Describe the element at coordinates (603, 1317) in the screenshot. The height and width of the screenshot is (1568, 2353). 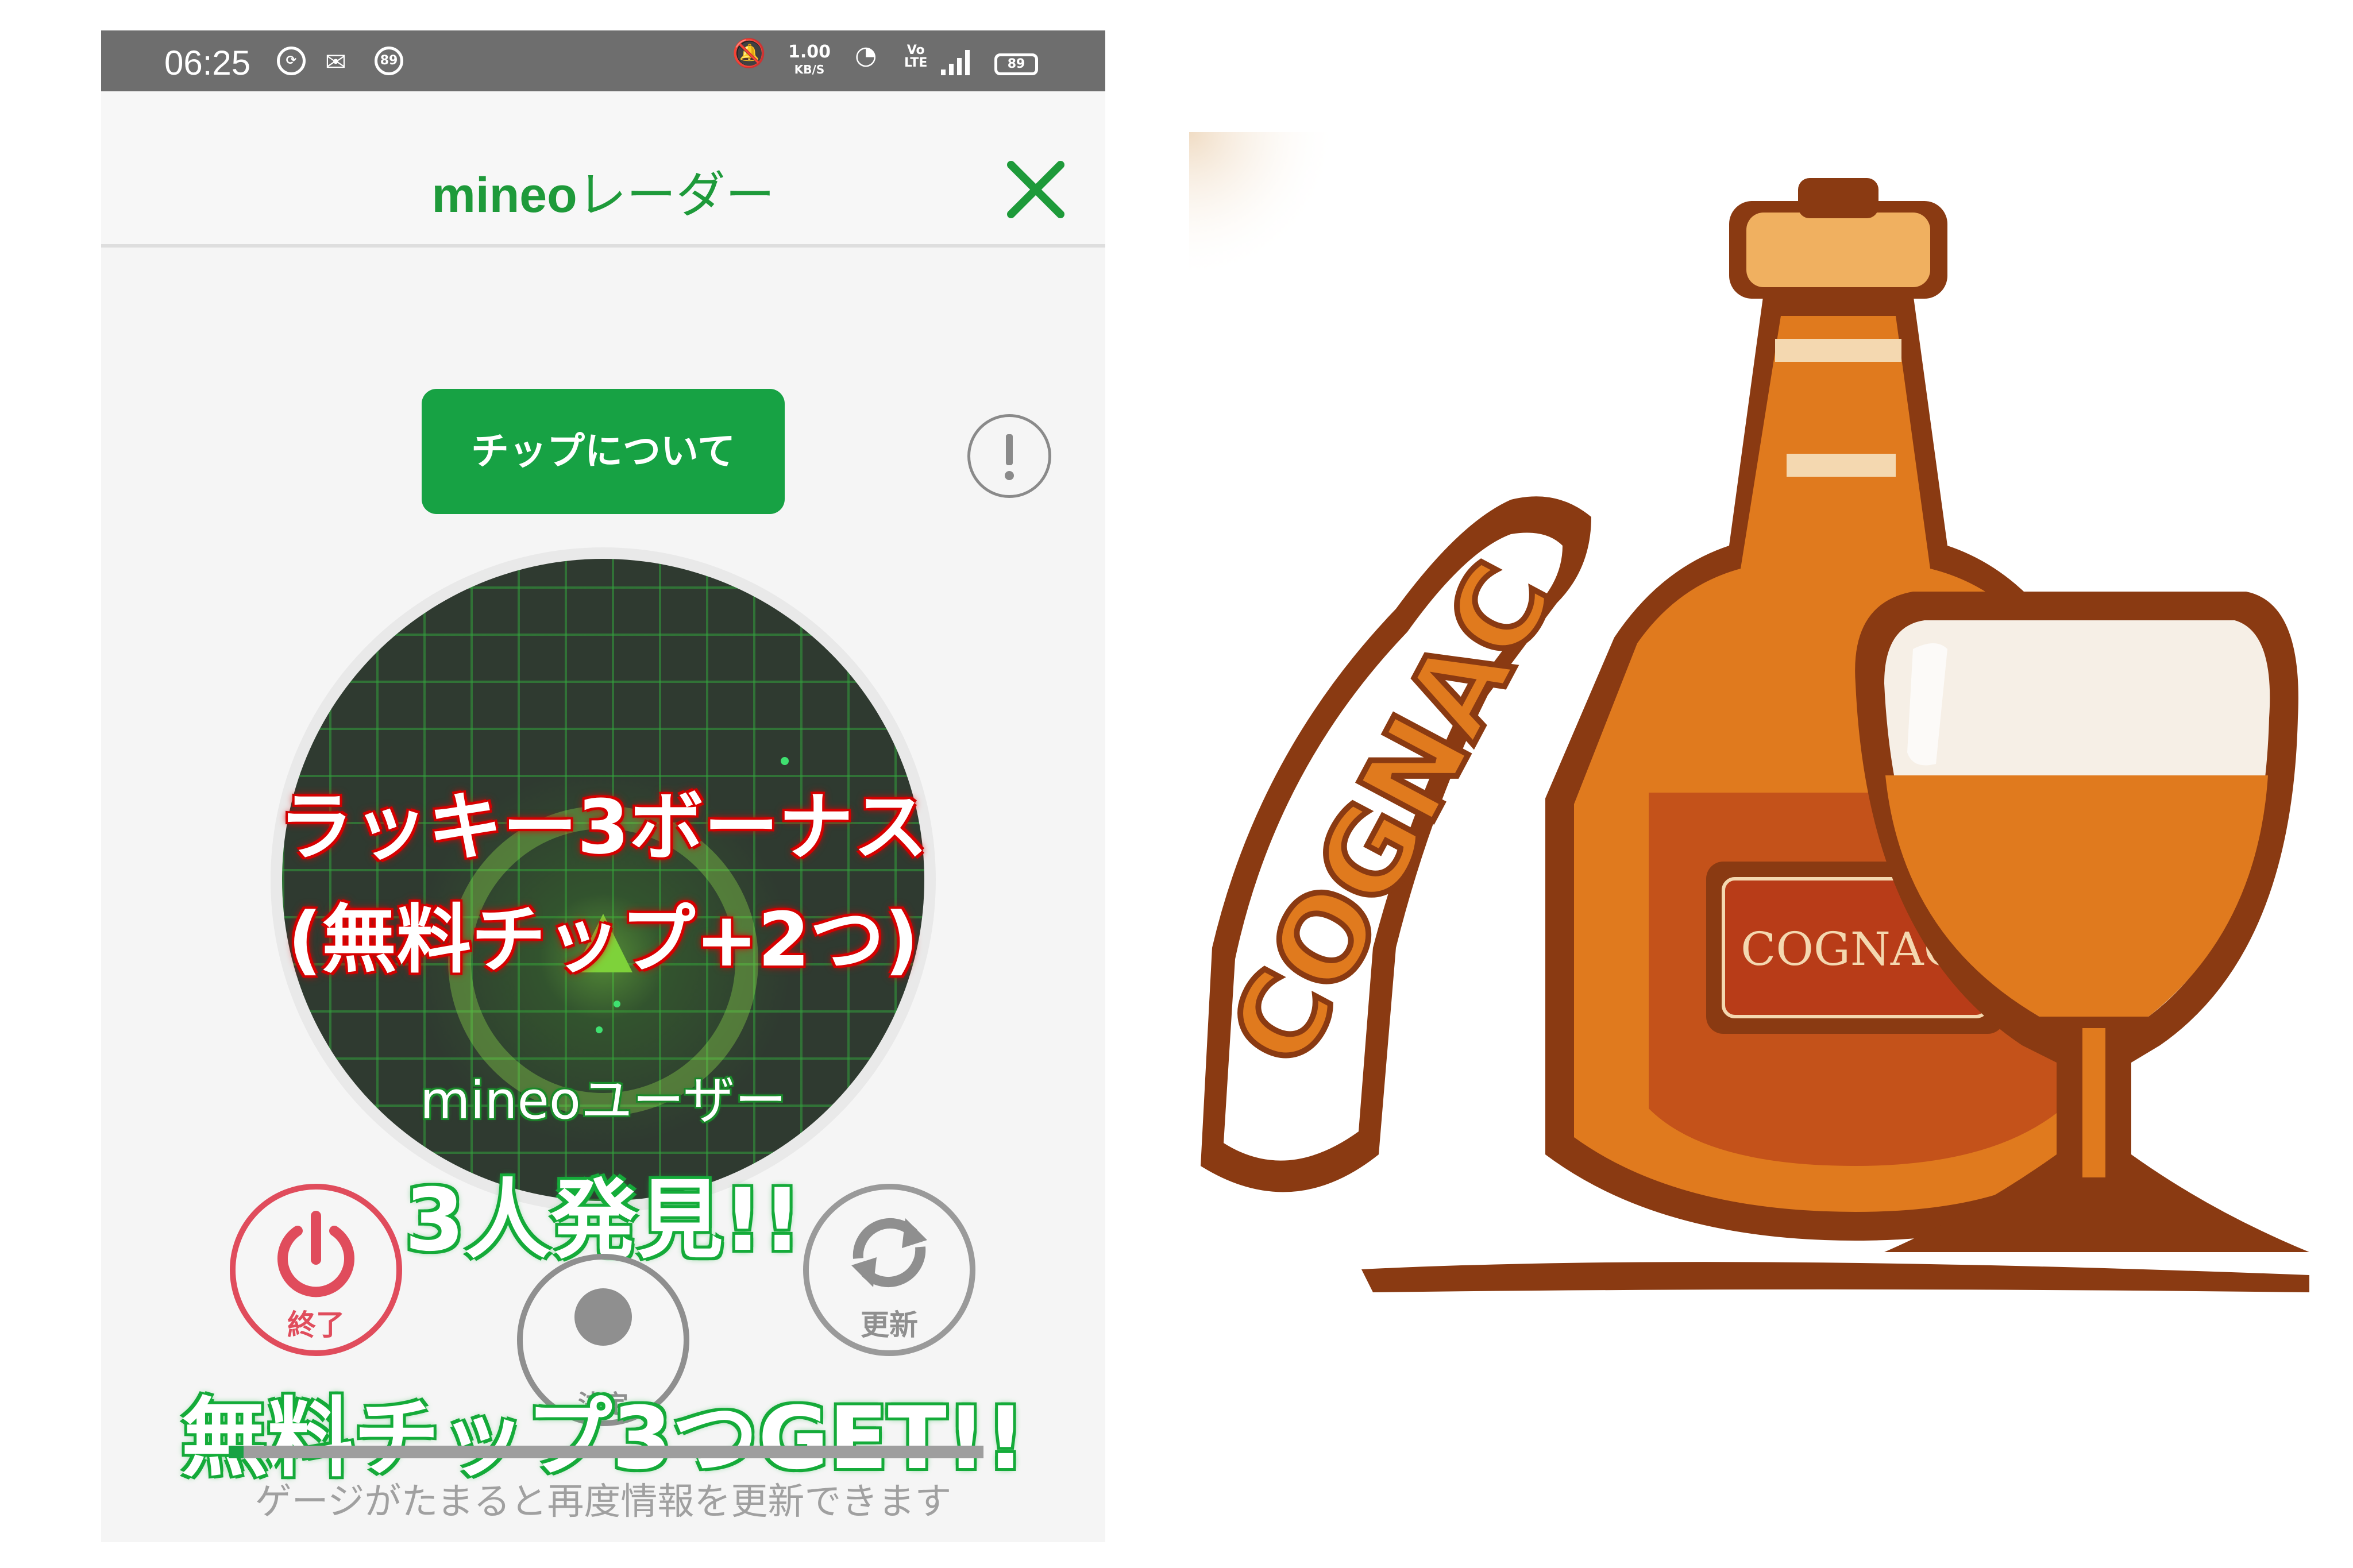
I see `record-icon` at that location.